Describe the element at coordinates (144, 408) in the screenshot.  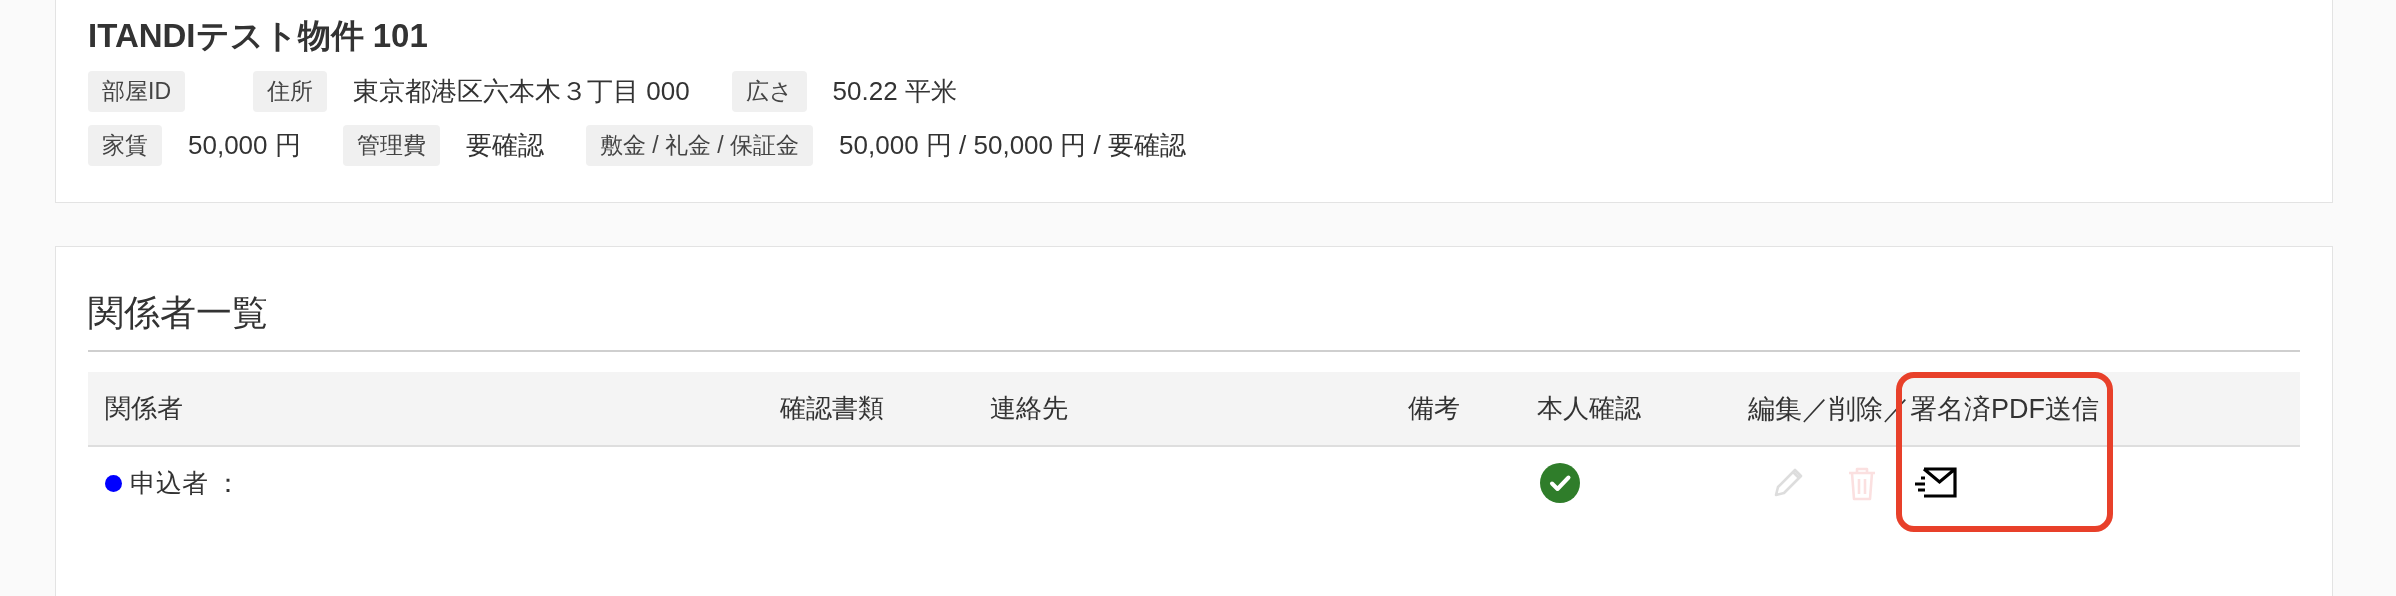
I see `column-header: 関係者` at that location.